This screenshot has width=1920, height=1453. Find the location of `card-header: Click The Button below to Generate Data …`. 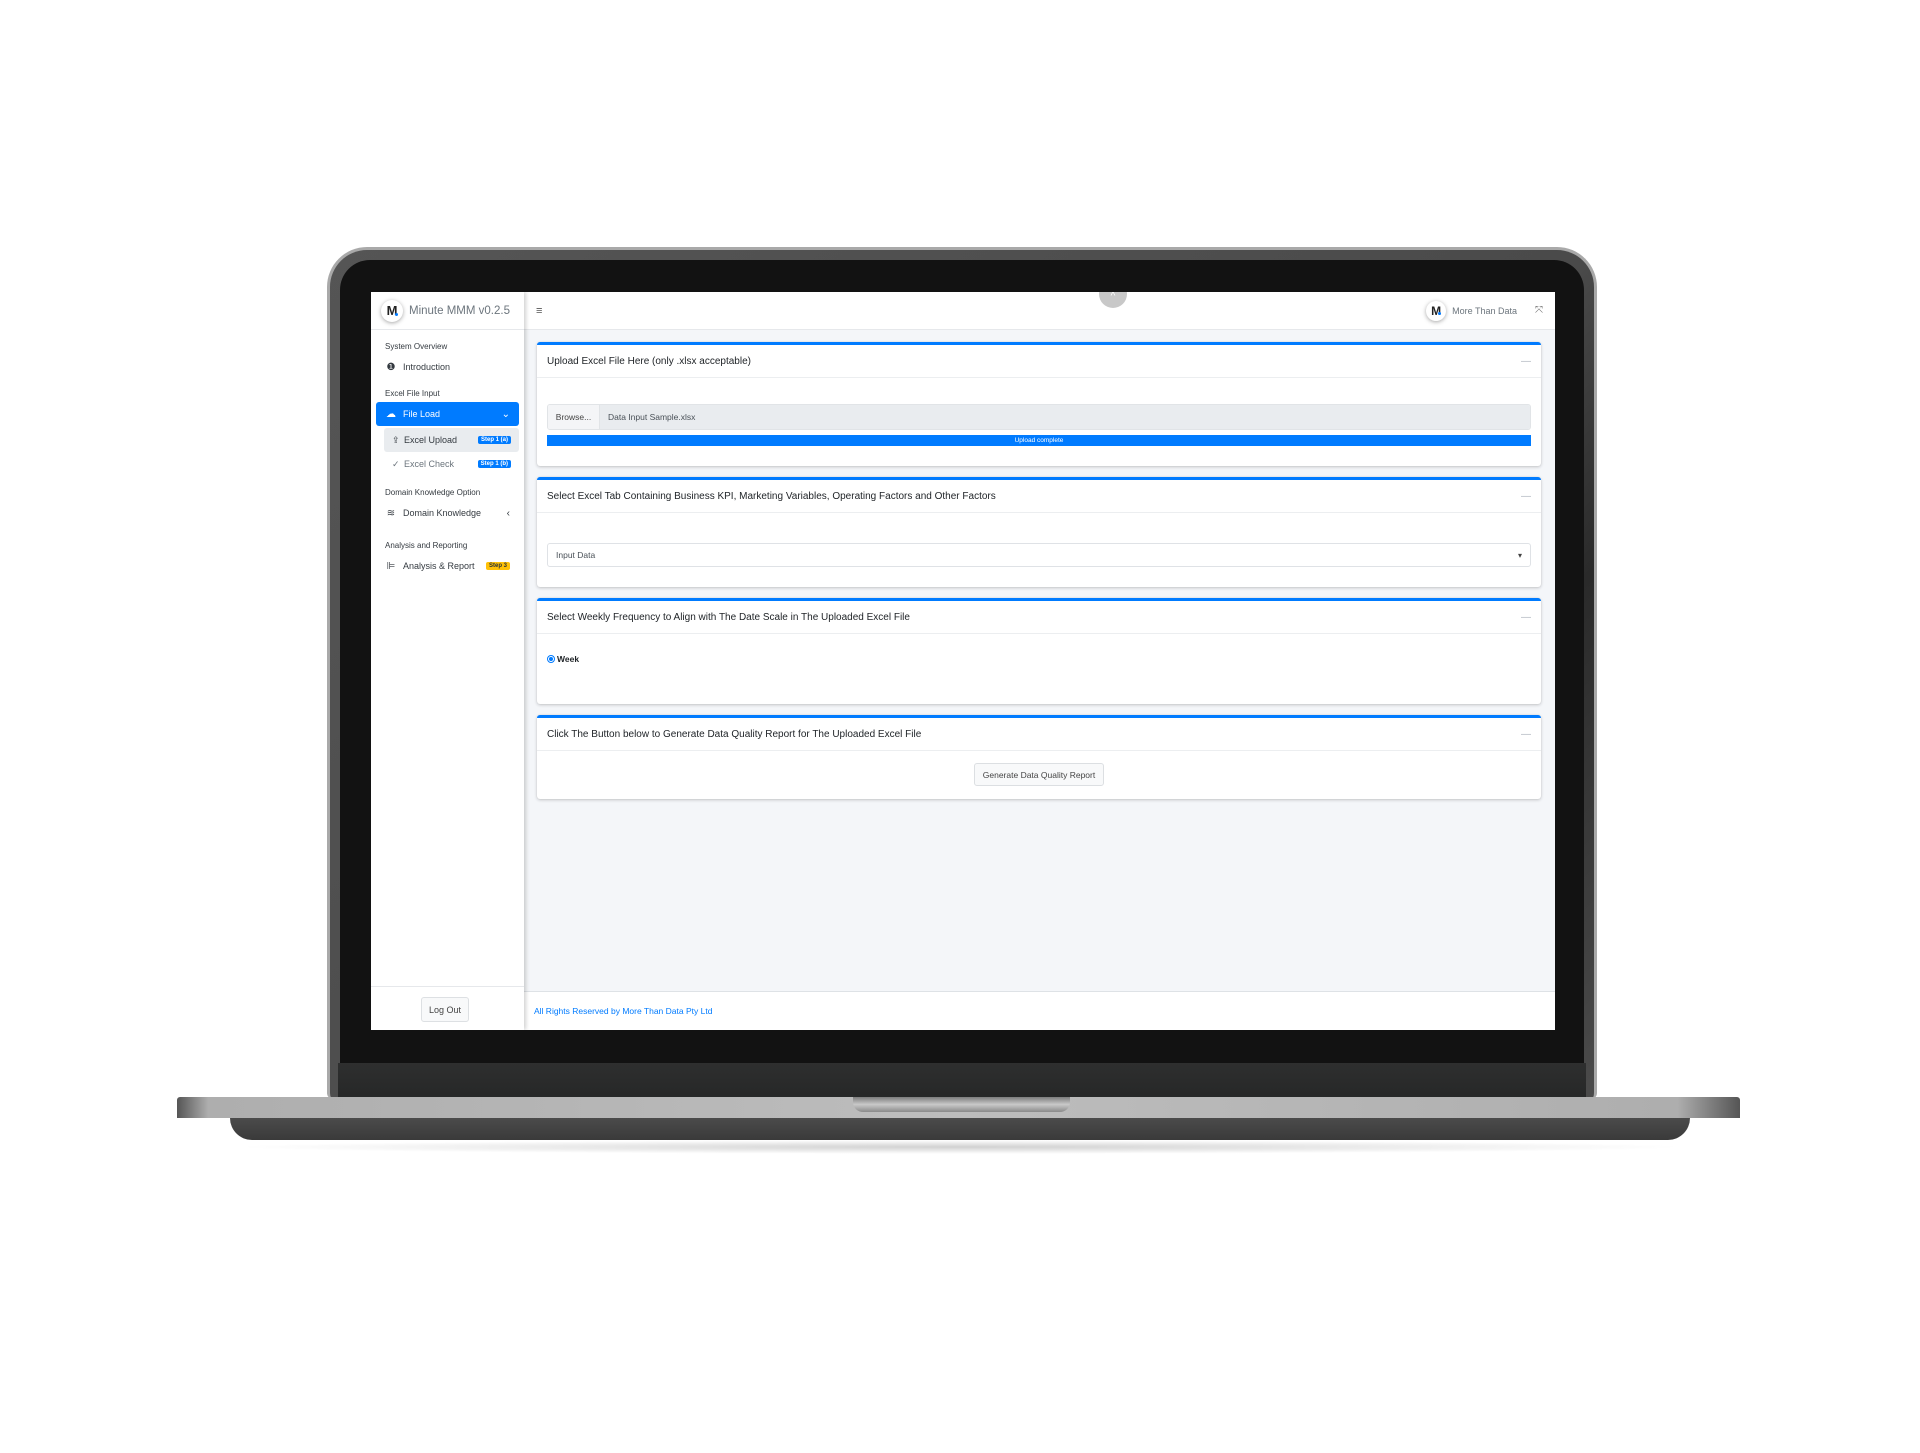

card-header: Click The Button below to Generate Data … is located at coordinates (1039, 734).